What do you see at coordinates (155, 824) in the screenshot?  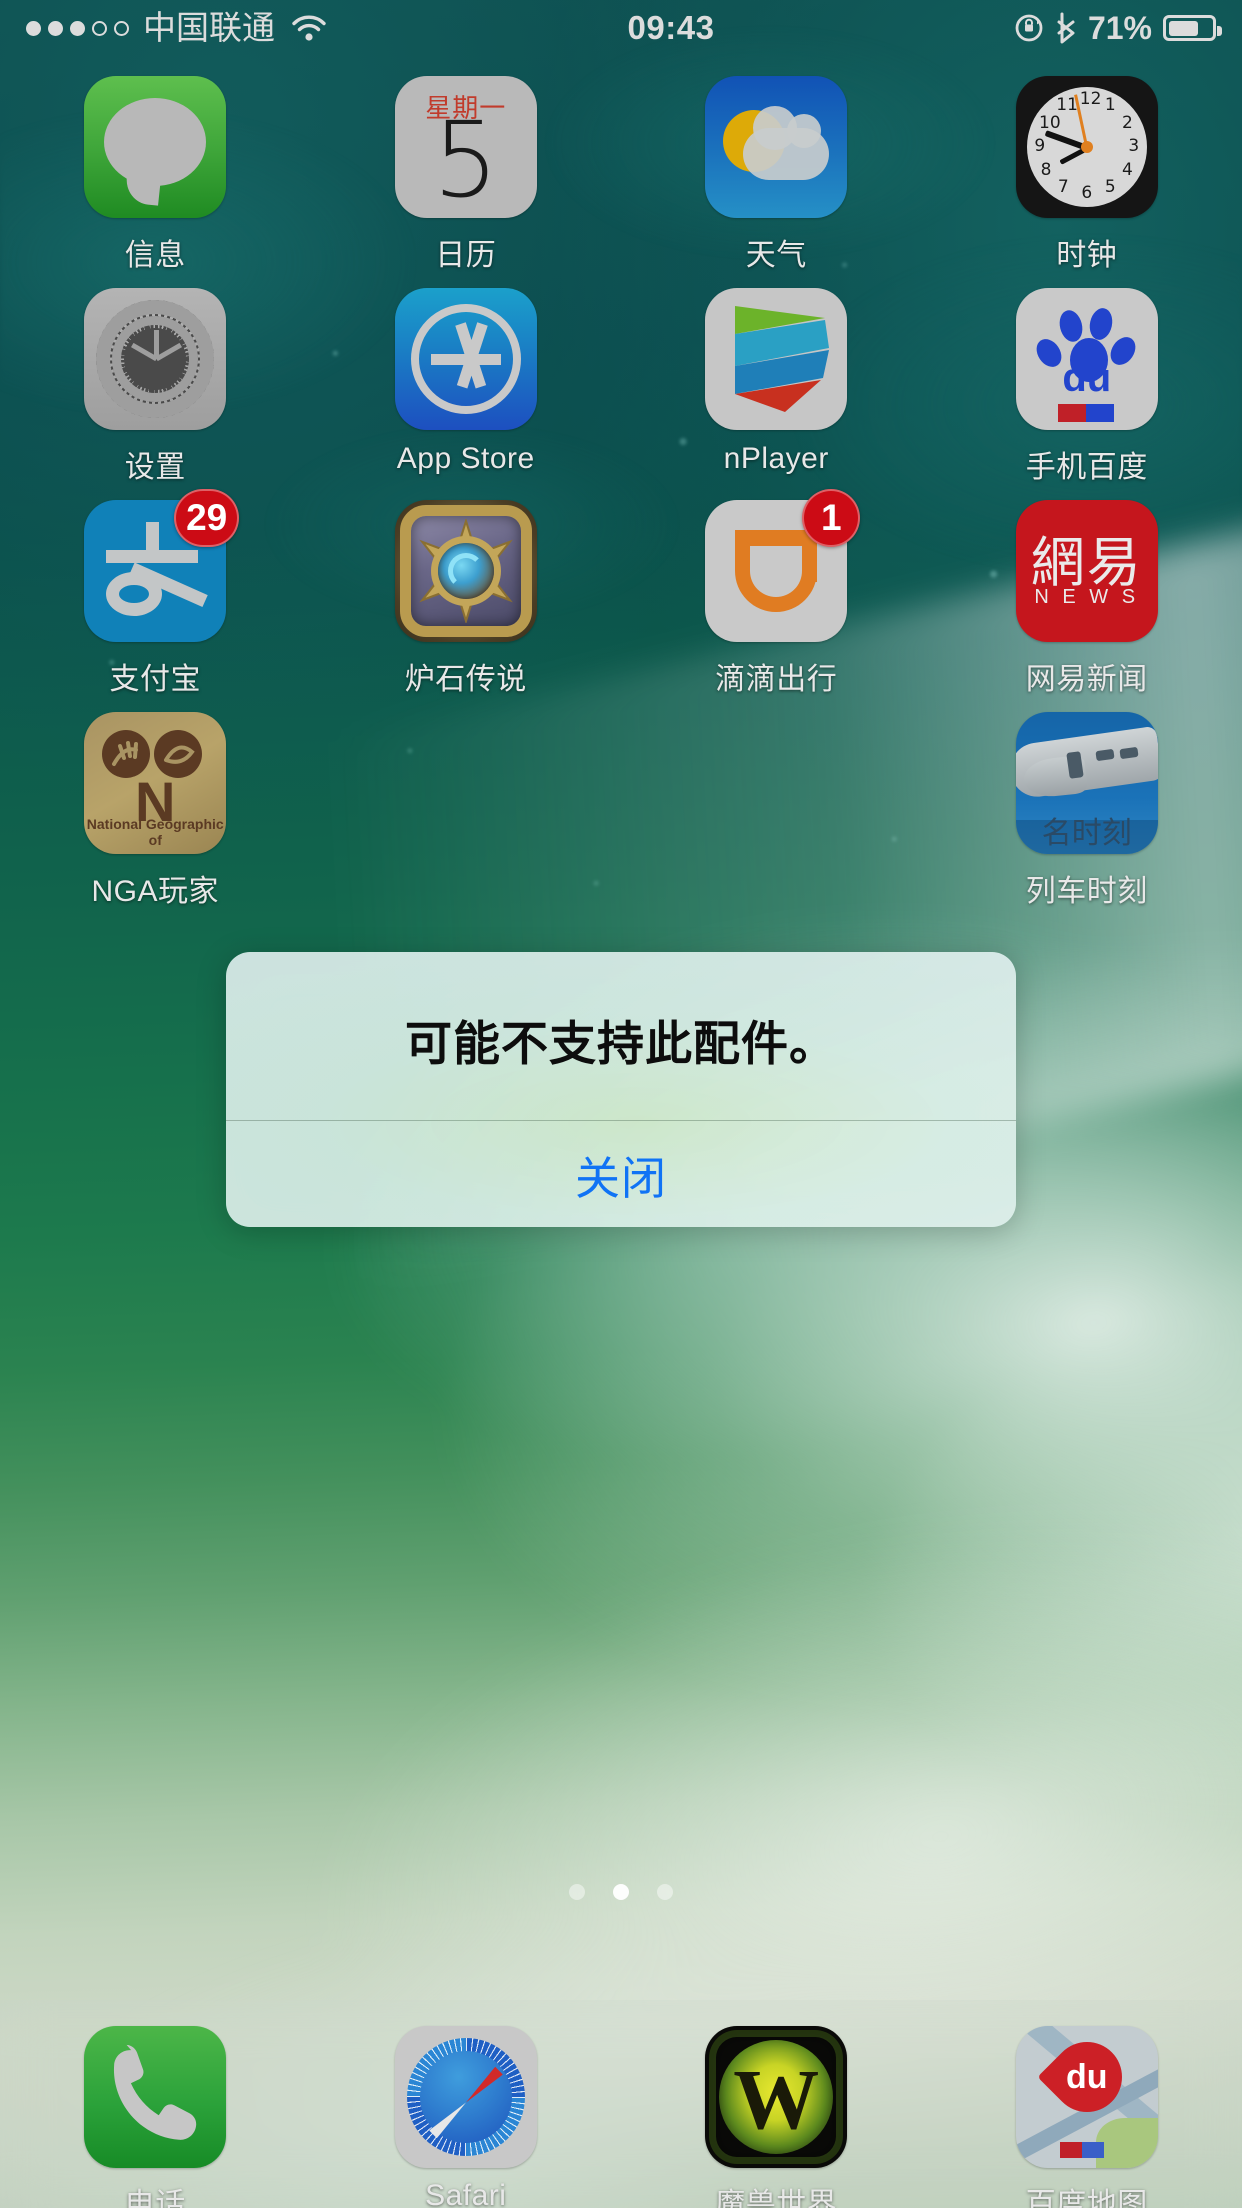 I see `nga-subtitle: National Geographic` at bounding box center [155, 824].